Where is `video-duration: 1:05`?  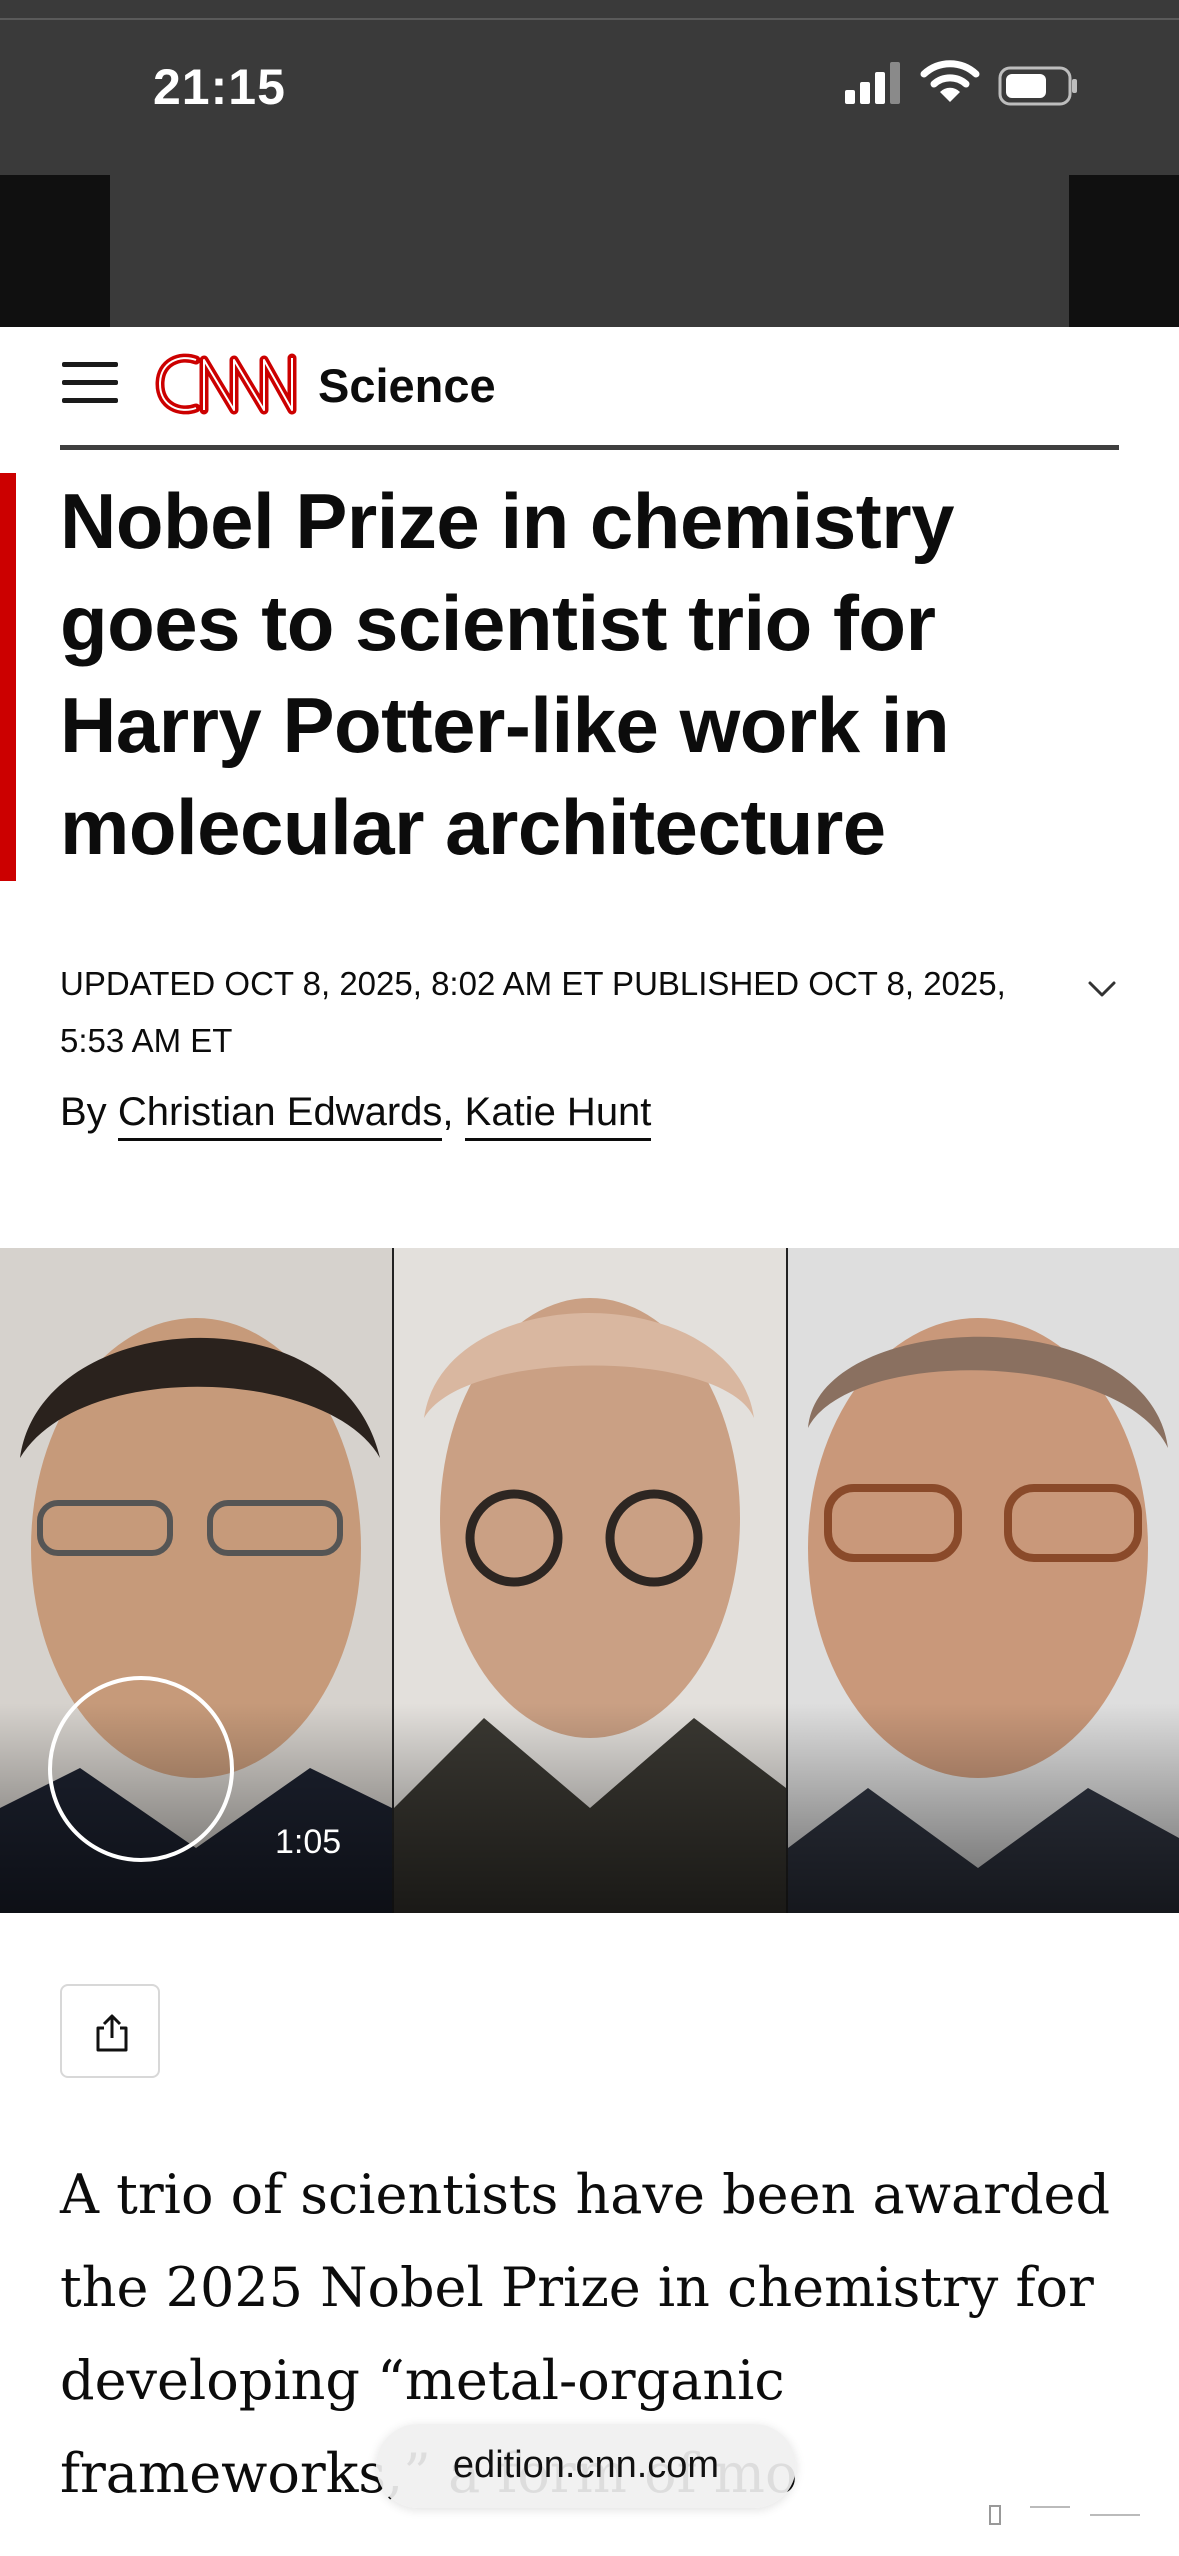
video-duration: 1:05 is located at coordinates (308, 1842).